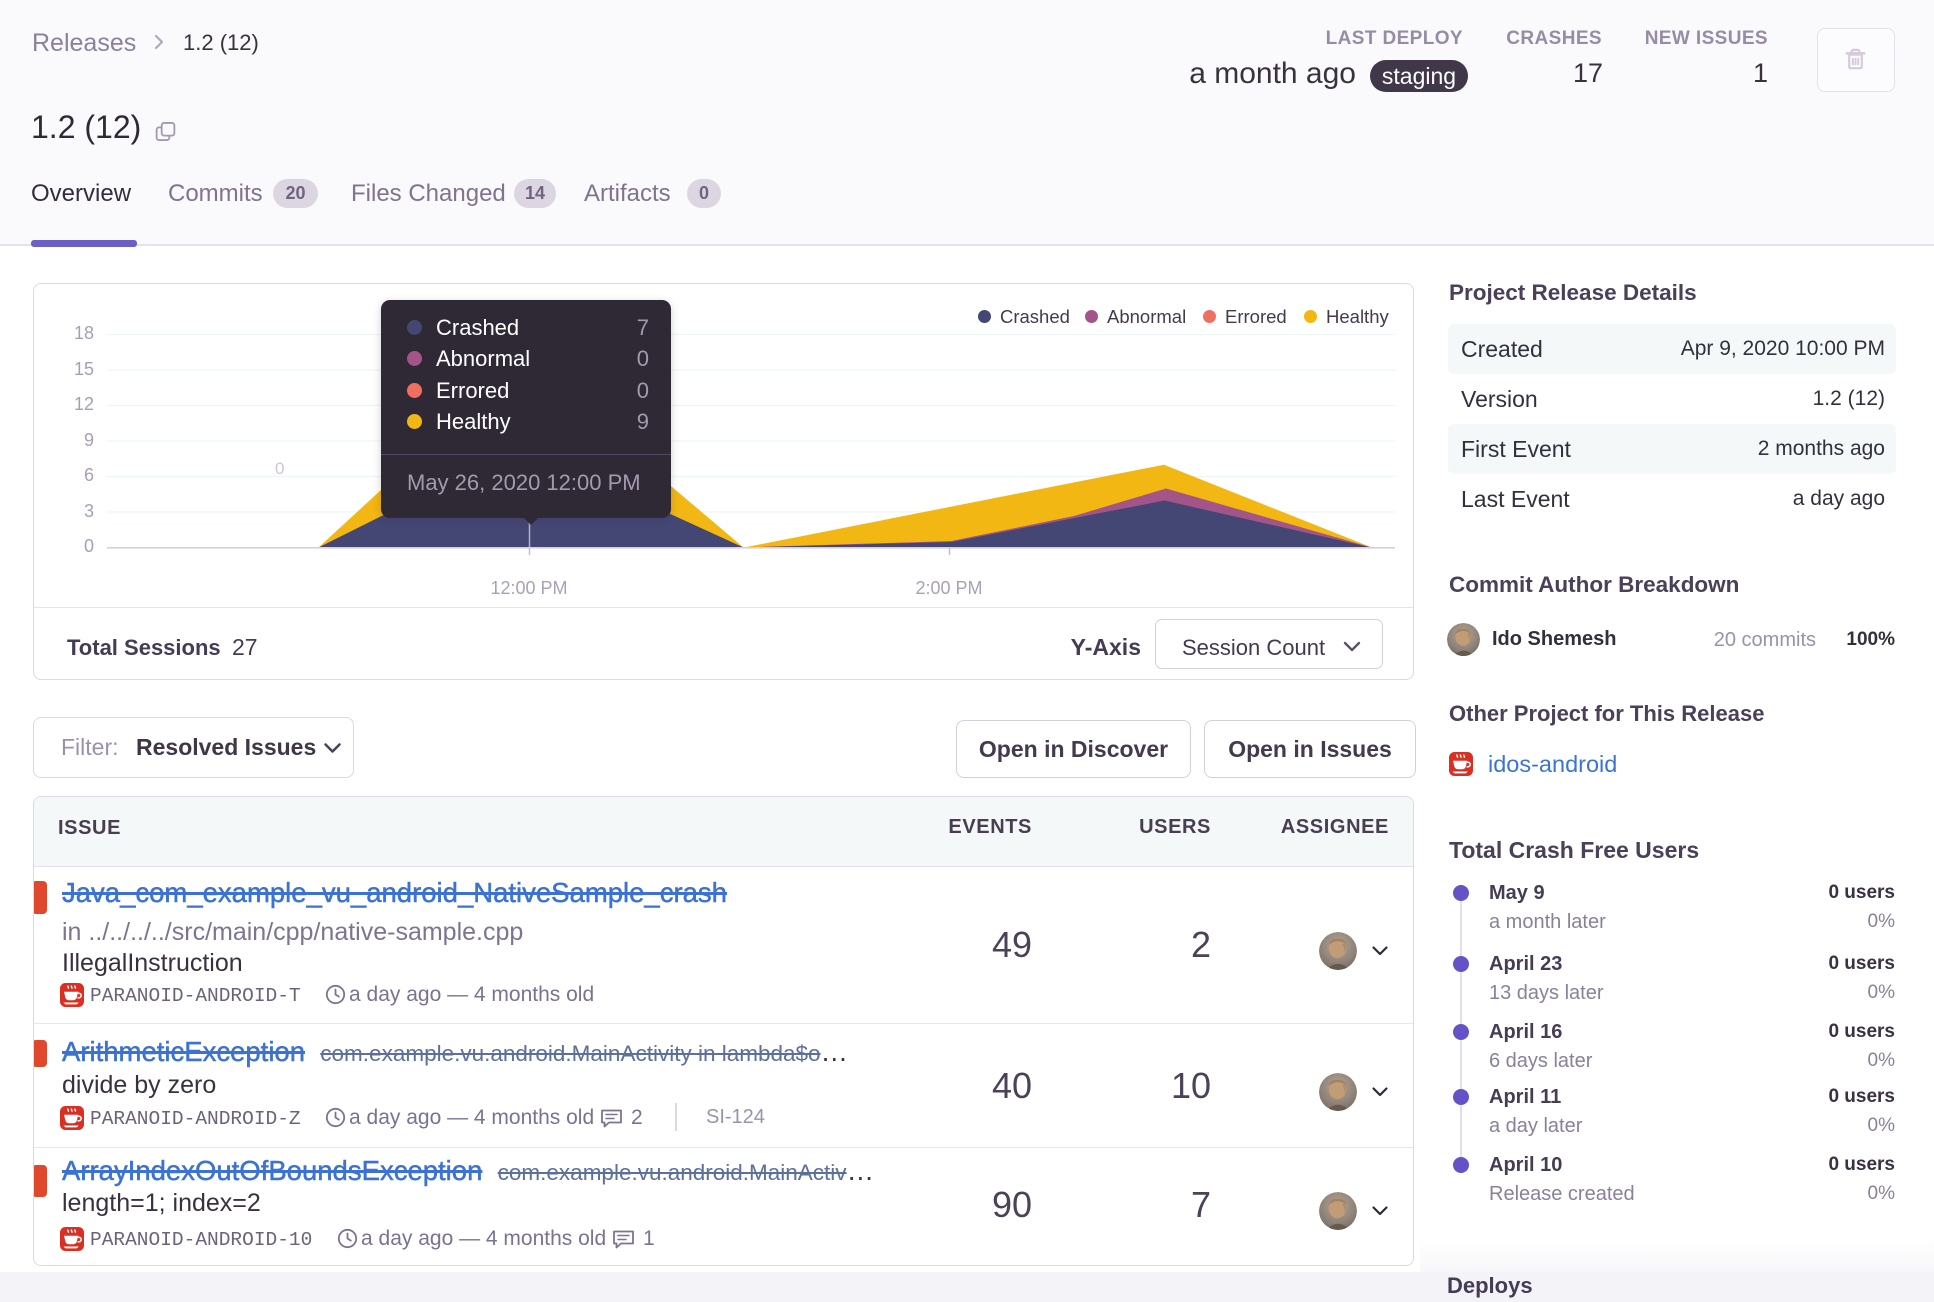 The width and height of the screenshot is (1934, 1302). I want to click on svg-text: 0, so click(279, 468).